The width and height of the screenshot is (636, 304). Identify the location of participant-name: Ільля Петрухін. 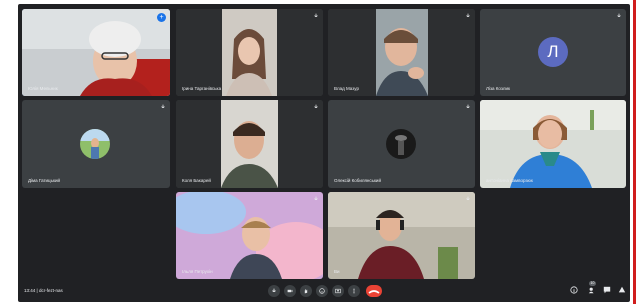
(197, 271).